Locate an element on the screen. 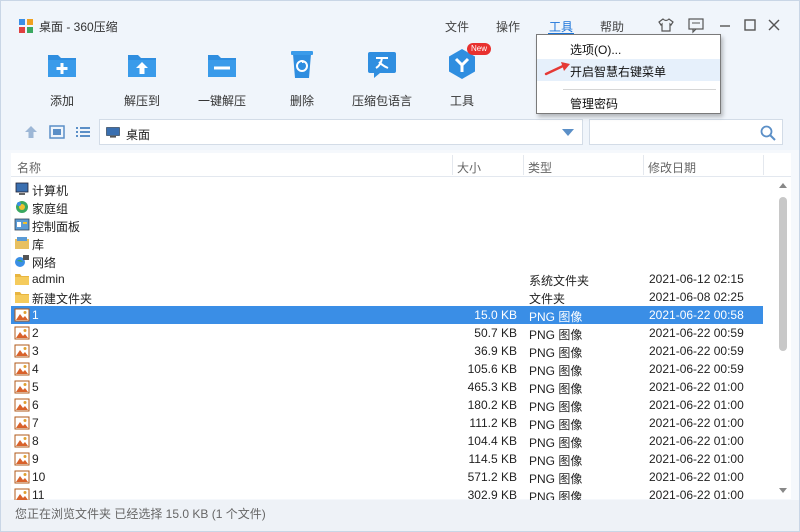 The image size is (800, 532). file-size: 465.3 KB is located at coordinates (492, 387).